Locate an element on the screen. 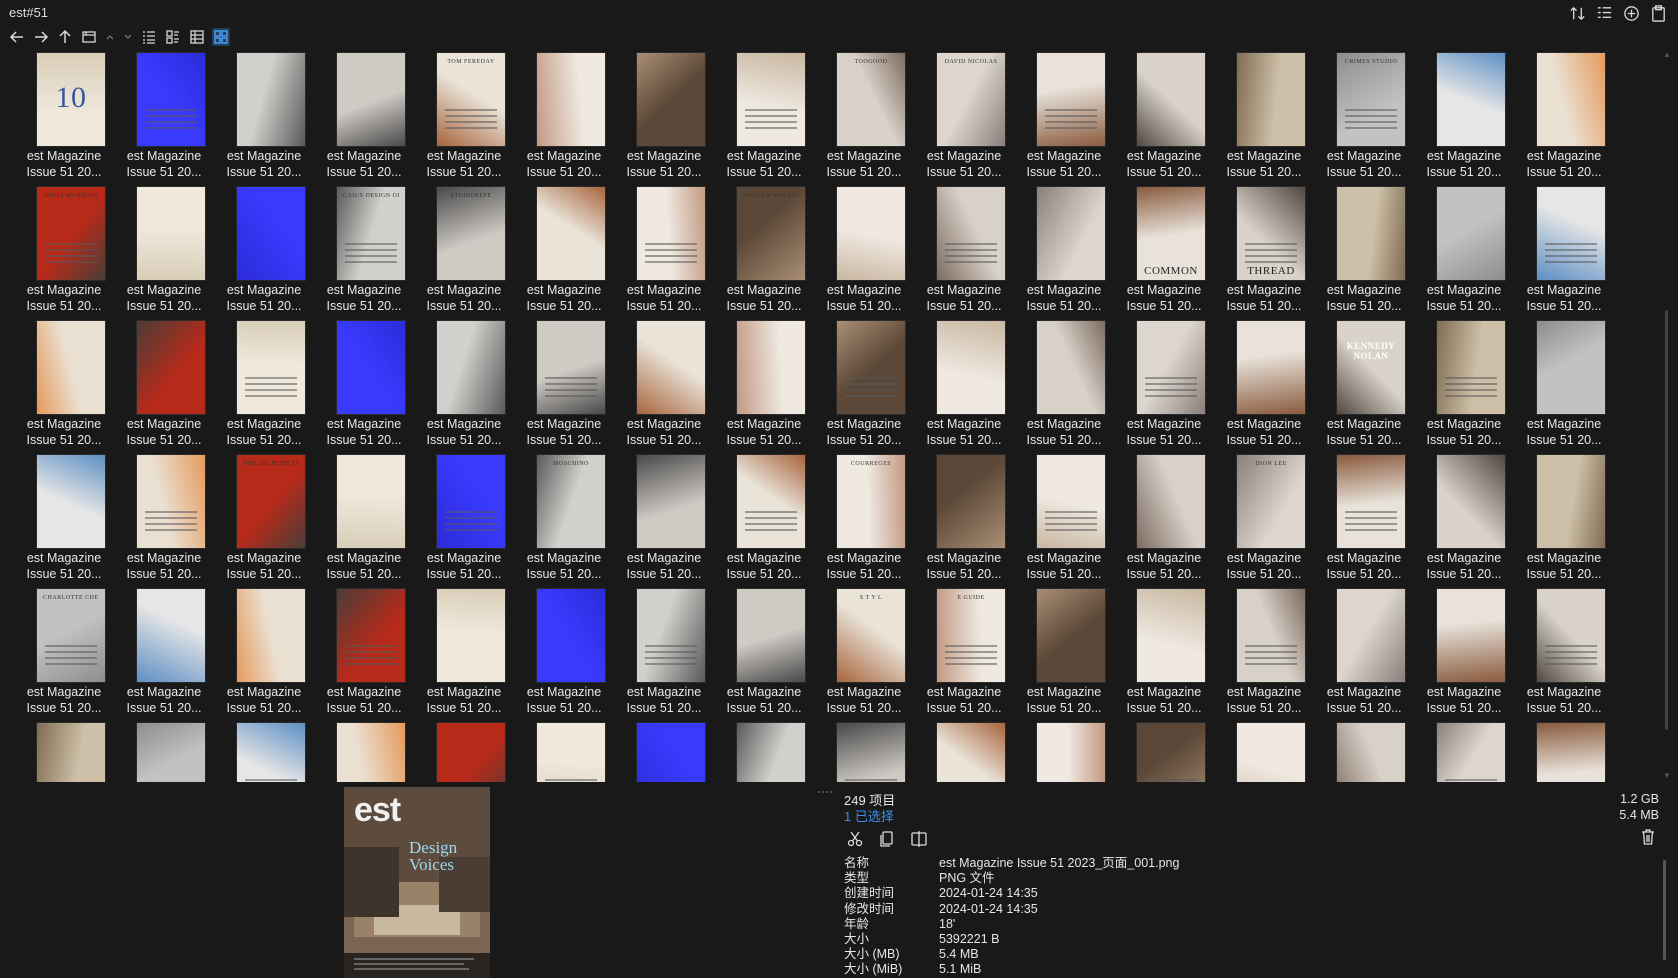 The image size is (1678, 978). cut-icon is located at coordinates (855, 839).